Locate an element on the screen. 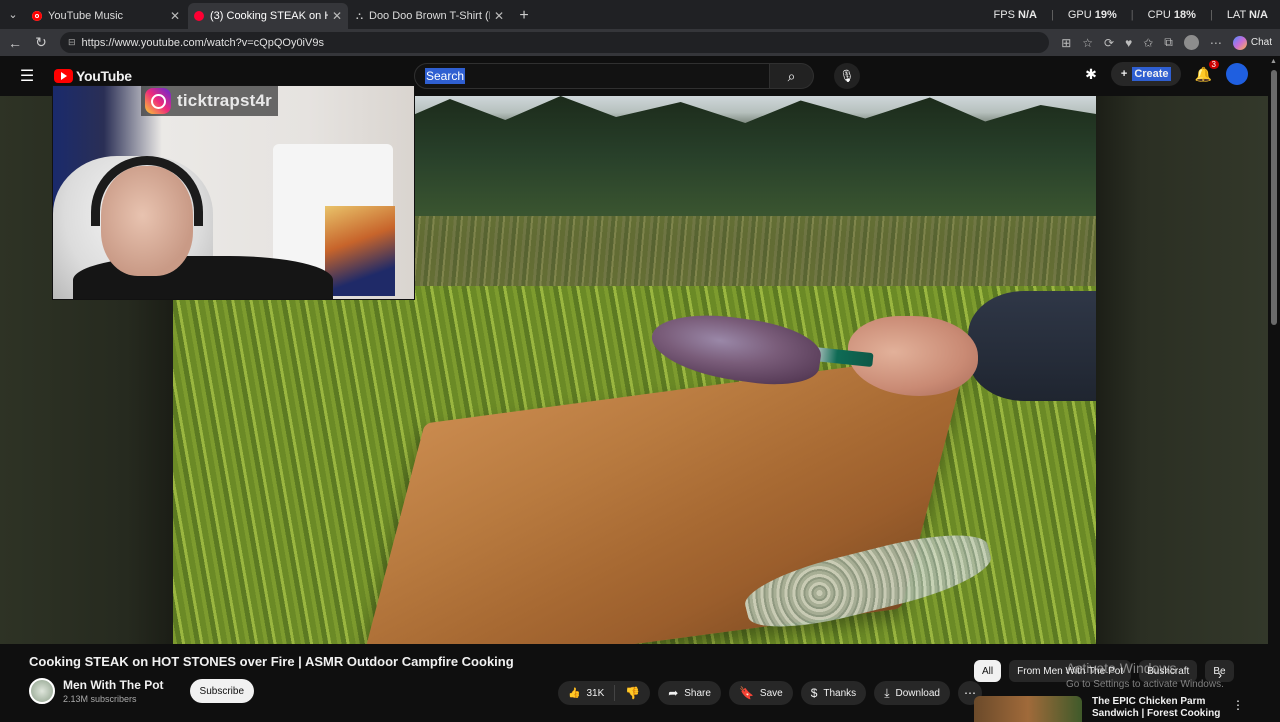 This screenshot has height=722, width=1280. like-count: 31K is located at coordinates (595, 693).